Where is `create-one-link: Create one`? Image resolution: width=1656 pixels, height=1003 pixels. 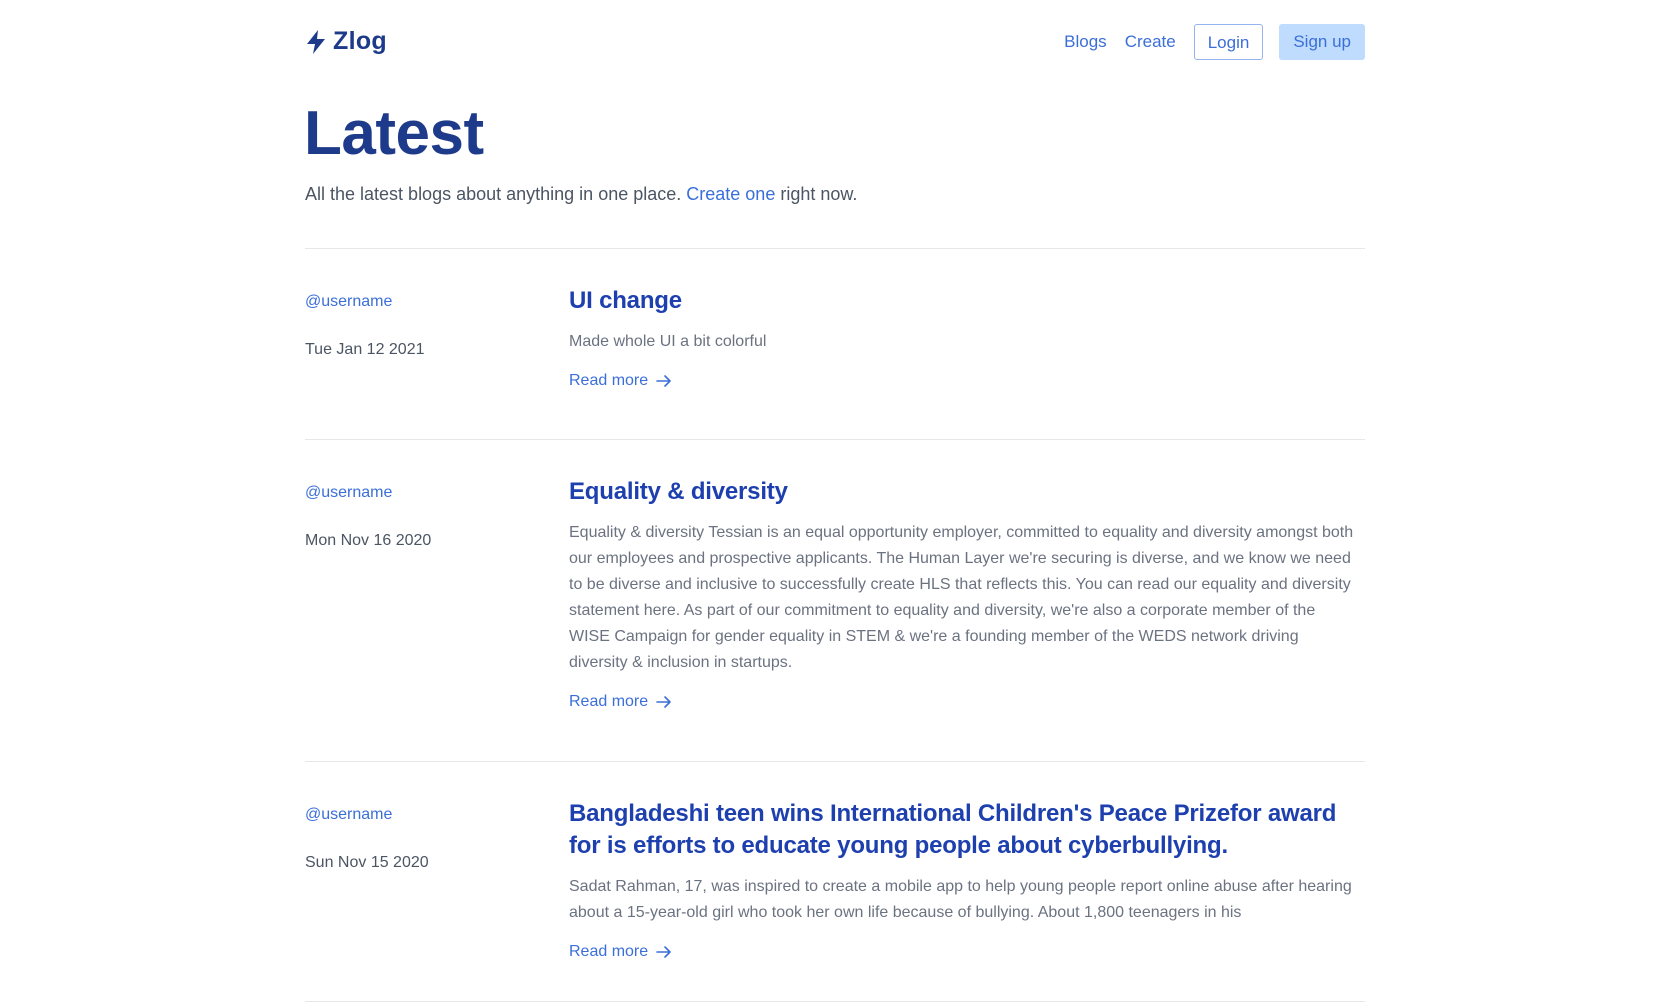
create-one-link: Create one is located at coordinates (730, 194).